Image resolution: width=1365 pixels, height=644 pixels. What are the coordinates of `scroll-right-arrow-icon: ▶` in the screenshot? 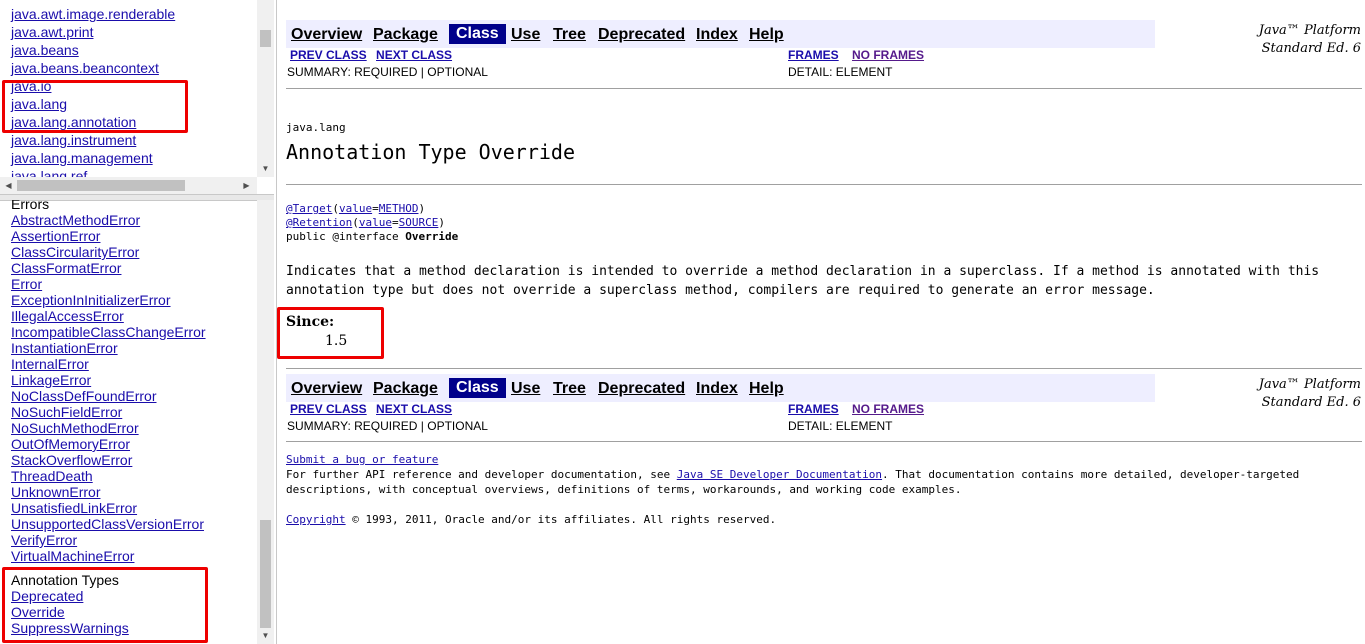 It's located at (246, 185).